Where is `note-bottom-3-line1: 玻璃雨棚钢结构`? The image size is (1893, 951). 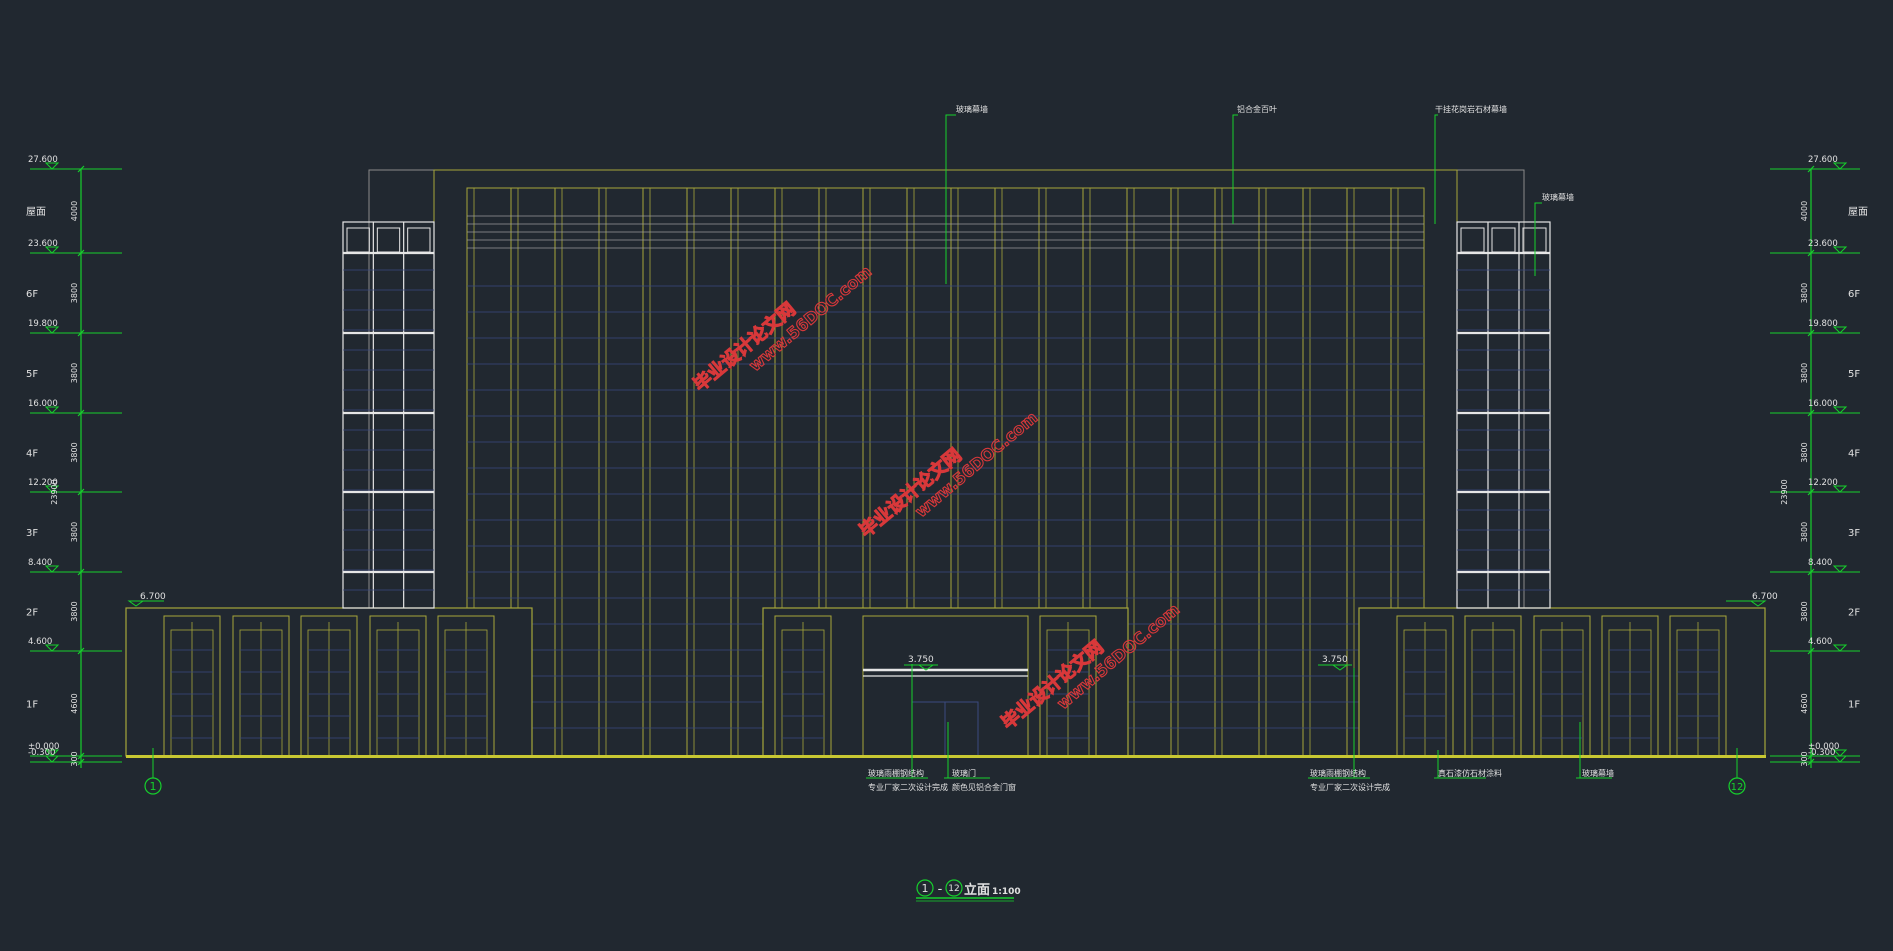 note-bottom-3-line1: 玻璃雨棚钢结构 is located at coordinates (1338, 773).